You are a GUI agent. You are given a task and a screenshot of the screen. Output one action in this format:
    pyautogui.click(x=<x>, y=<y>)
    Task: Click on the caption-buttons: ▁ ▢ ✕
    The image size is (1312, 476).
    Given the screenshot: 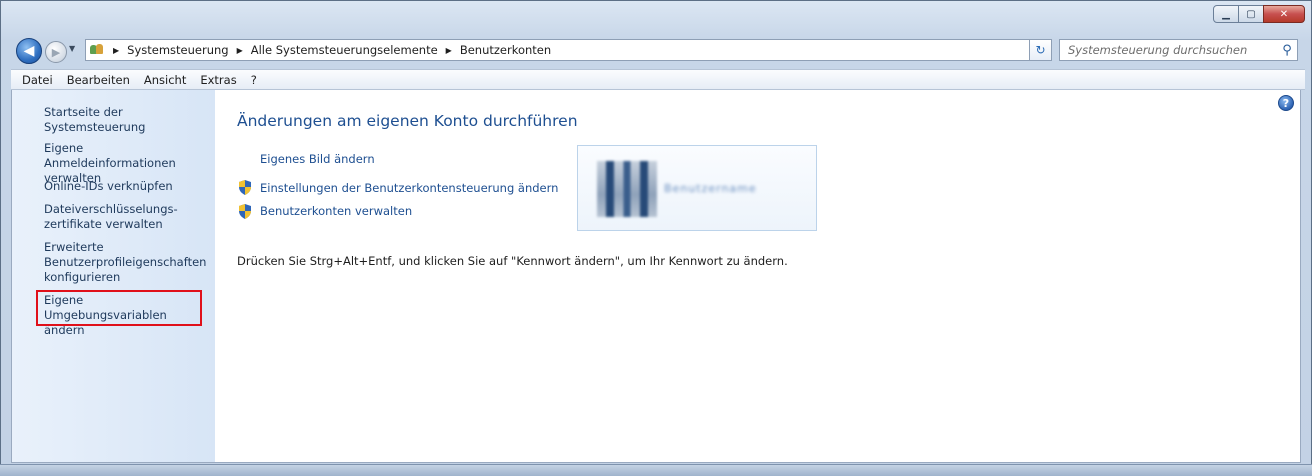 What is the action you would take?
    pyautogui.click(x=1259, y=14)
    